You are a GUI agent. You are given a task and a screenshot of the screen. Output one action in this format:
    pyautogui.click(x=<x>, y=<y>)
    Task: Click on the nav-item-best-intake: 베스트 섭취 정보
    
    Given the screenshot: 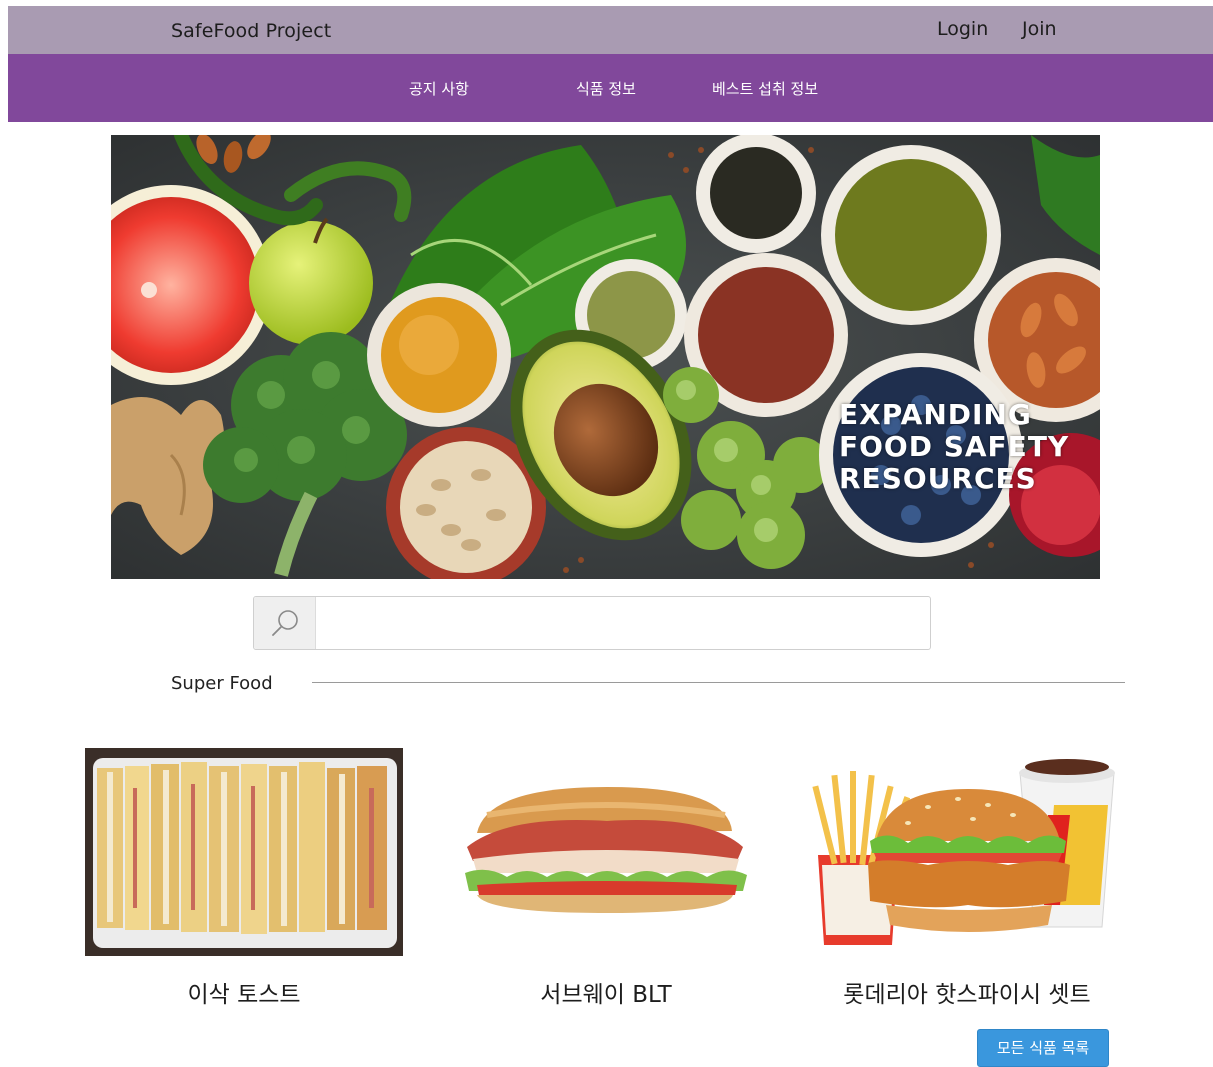 What is the action you would take?
    pyautogui.click(x=765, y=88)
    